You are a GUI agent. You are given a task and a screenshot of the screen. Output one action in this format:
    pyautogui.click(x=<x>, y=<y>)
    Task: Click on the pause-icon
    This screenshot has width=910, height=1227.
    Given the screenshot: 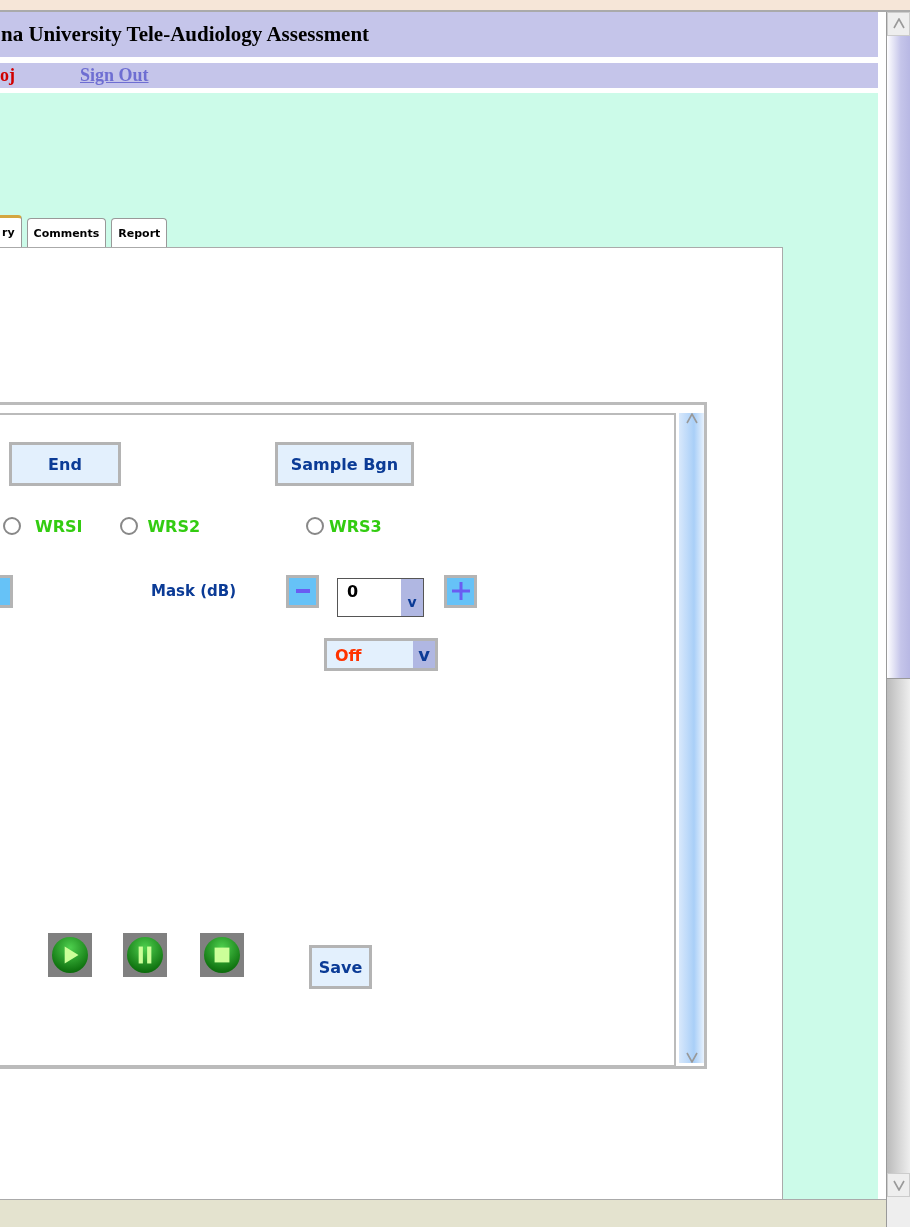 What is the action you would take?
    pyautogui.click(x=145, y=955)
    